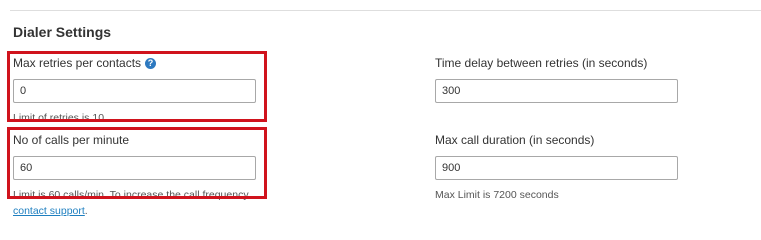 The image size is (761, 240). I want to click on section-title: Dialer Settings, so click(62, 32).